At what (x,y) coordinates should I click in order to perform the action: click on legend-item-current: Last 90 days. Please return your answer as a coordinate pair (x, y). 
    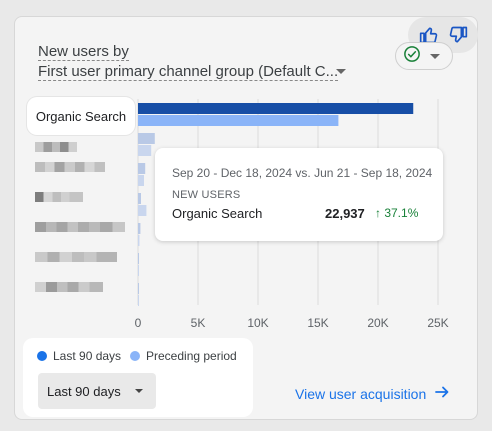
    Looking at the image, I should click on (79, 356).